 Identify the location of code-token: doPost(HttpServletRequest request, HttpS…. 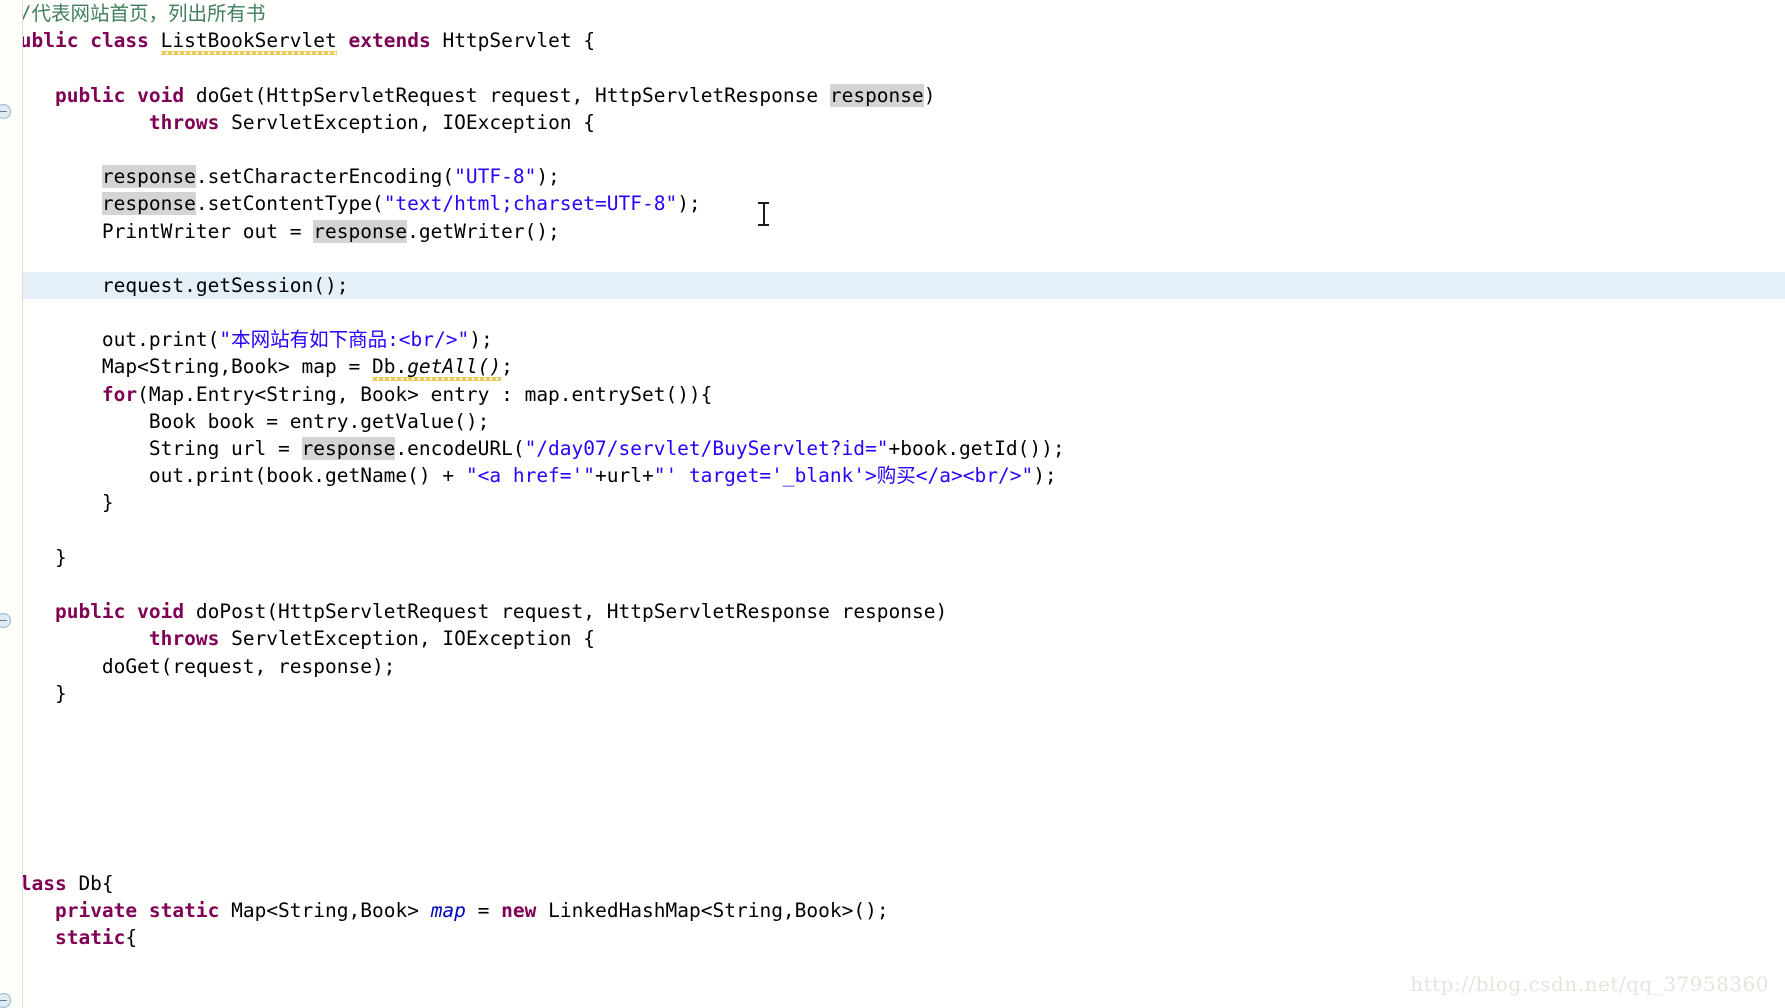
(566, 612).